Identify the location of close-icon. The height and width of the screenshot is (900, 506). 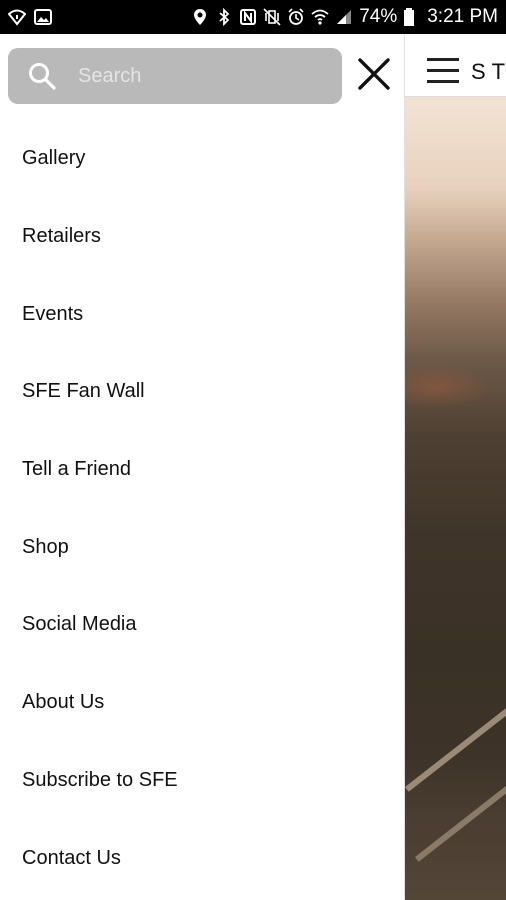
(374, 76).